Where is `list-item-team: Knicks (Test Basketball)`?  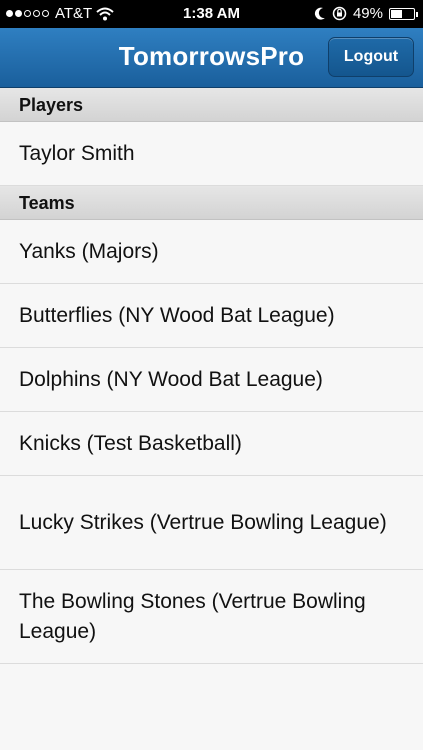
list-item-team: Knicks (Test Basketball) is located at coordinates (211, 444).